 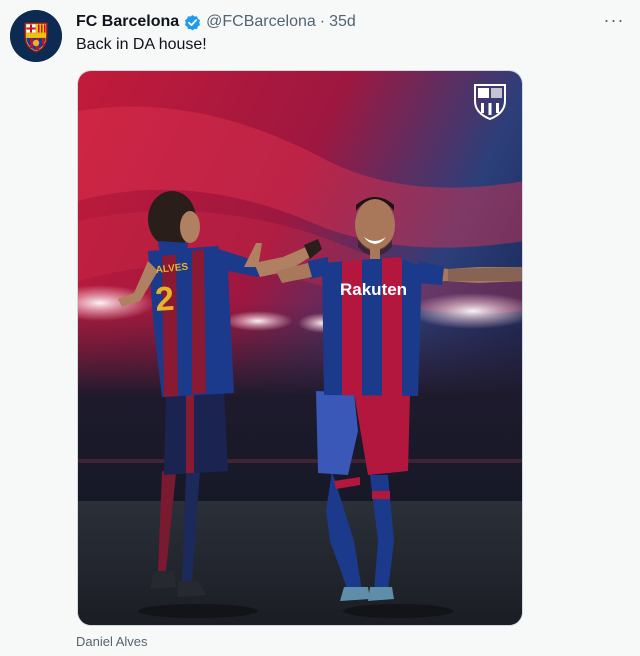 What do you see at coordinates (373, 289) in the screenshot?
I see `jersey-sponsor-text: Rakuten` at bounding box center [373, 289].